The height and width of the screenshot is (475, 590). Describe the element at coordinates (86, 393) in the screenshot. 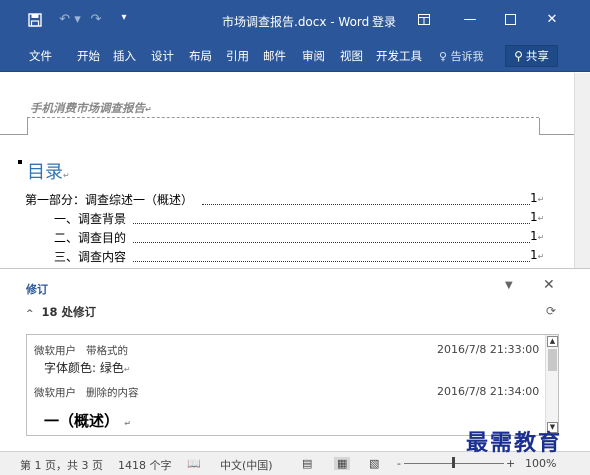

I see `revision-author-action: 微软用户 删除的内容` at that location.